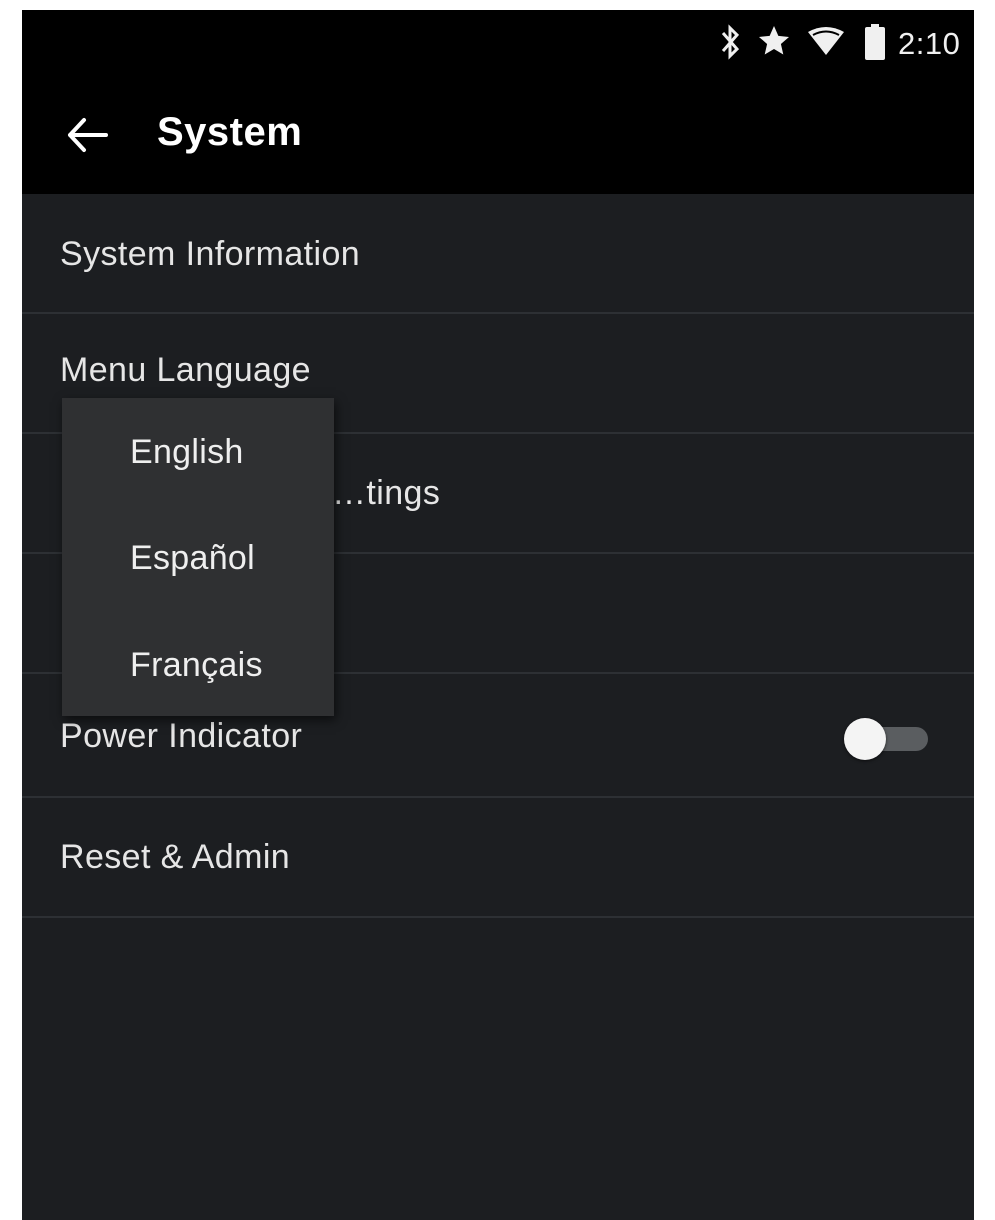 The width and height of the screenshot is (995, 1220). Describe the element at coordinates (929, 43) in the screenshot. I see `status-time: 2:10` at that location.